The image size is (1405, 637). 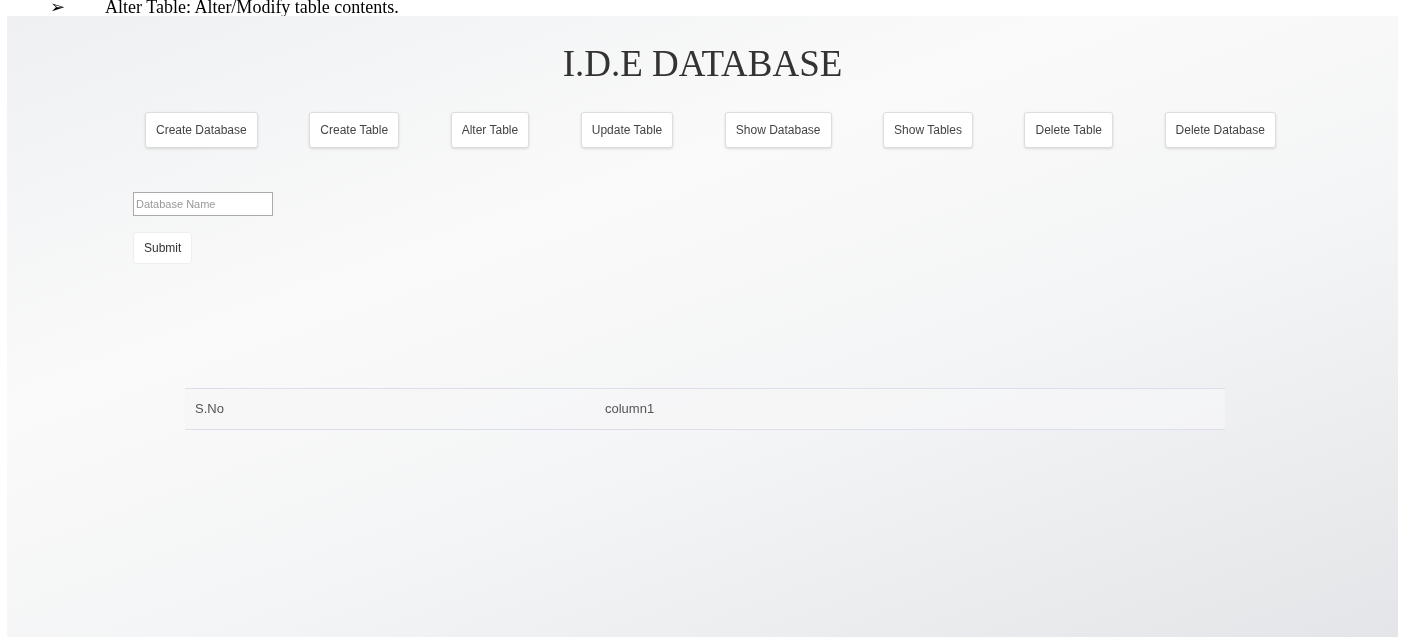 I want to click on document-text: Alter Table: Alter/Modify table contents., so click(x=252, y=8).